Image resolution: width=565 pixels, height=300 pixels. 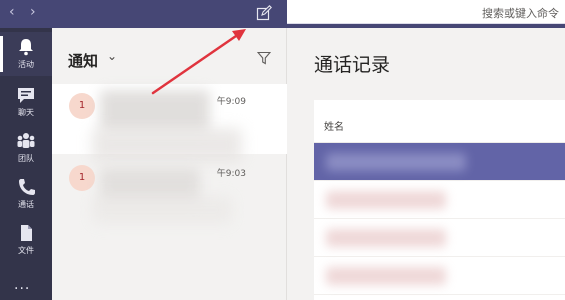 I want to click on compose-icon, so click(x=264, y=13).